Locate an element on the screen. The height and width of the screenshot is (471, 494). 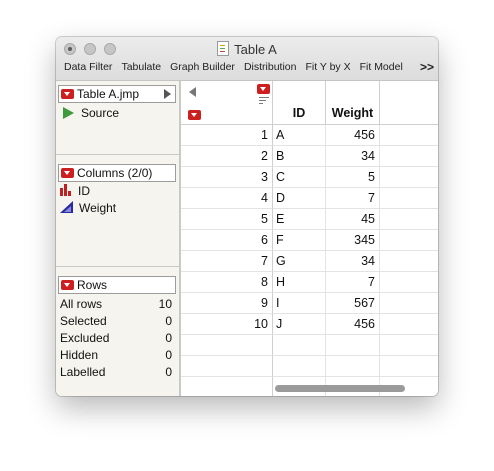
weight-cell: 345 is located at coordinates (353, 240).